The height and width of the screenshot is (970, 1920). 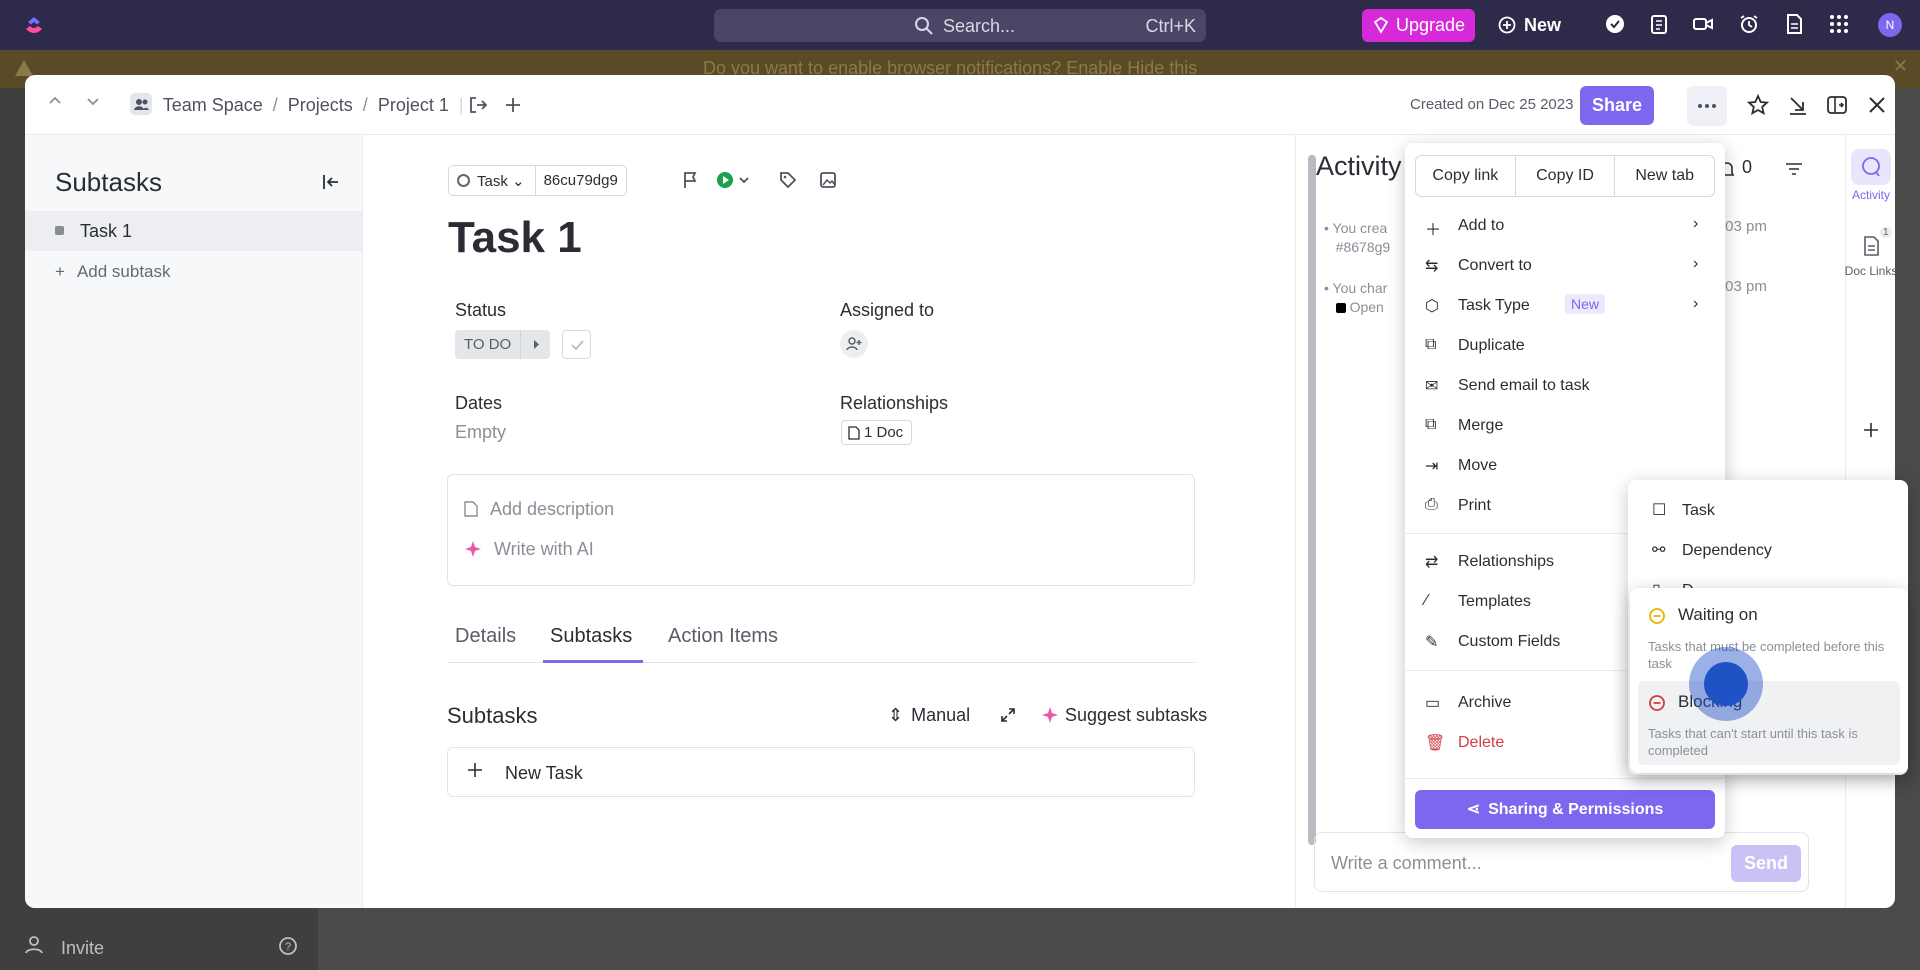 What do you see at coordinates (1050, 715) in the screenshot?
I see `sparkle-icon` at bounding box center [1050, 715].